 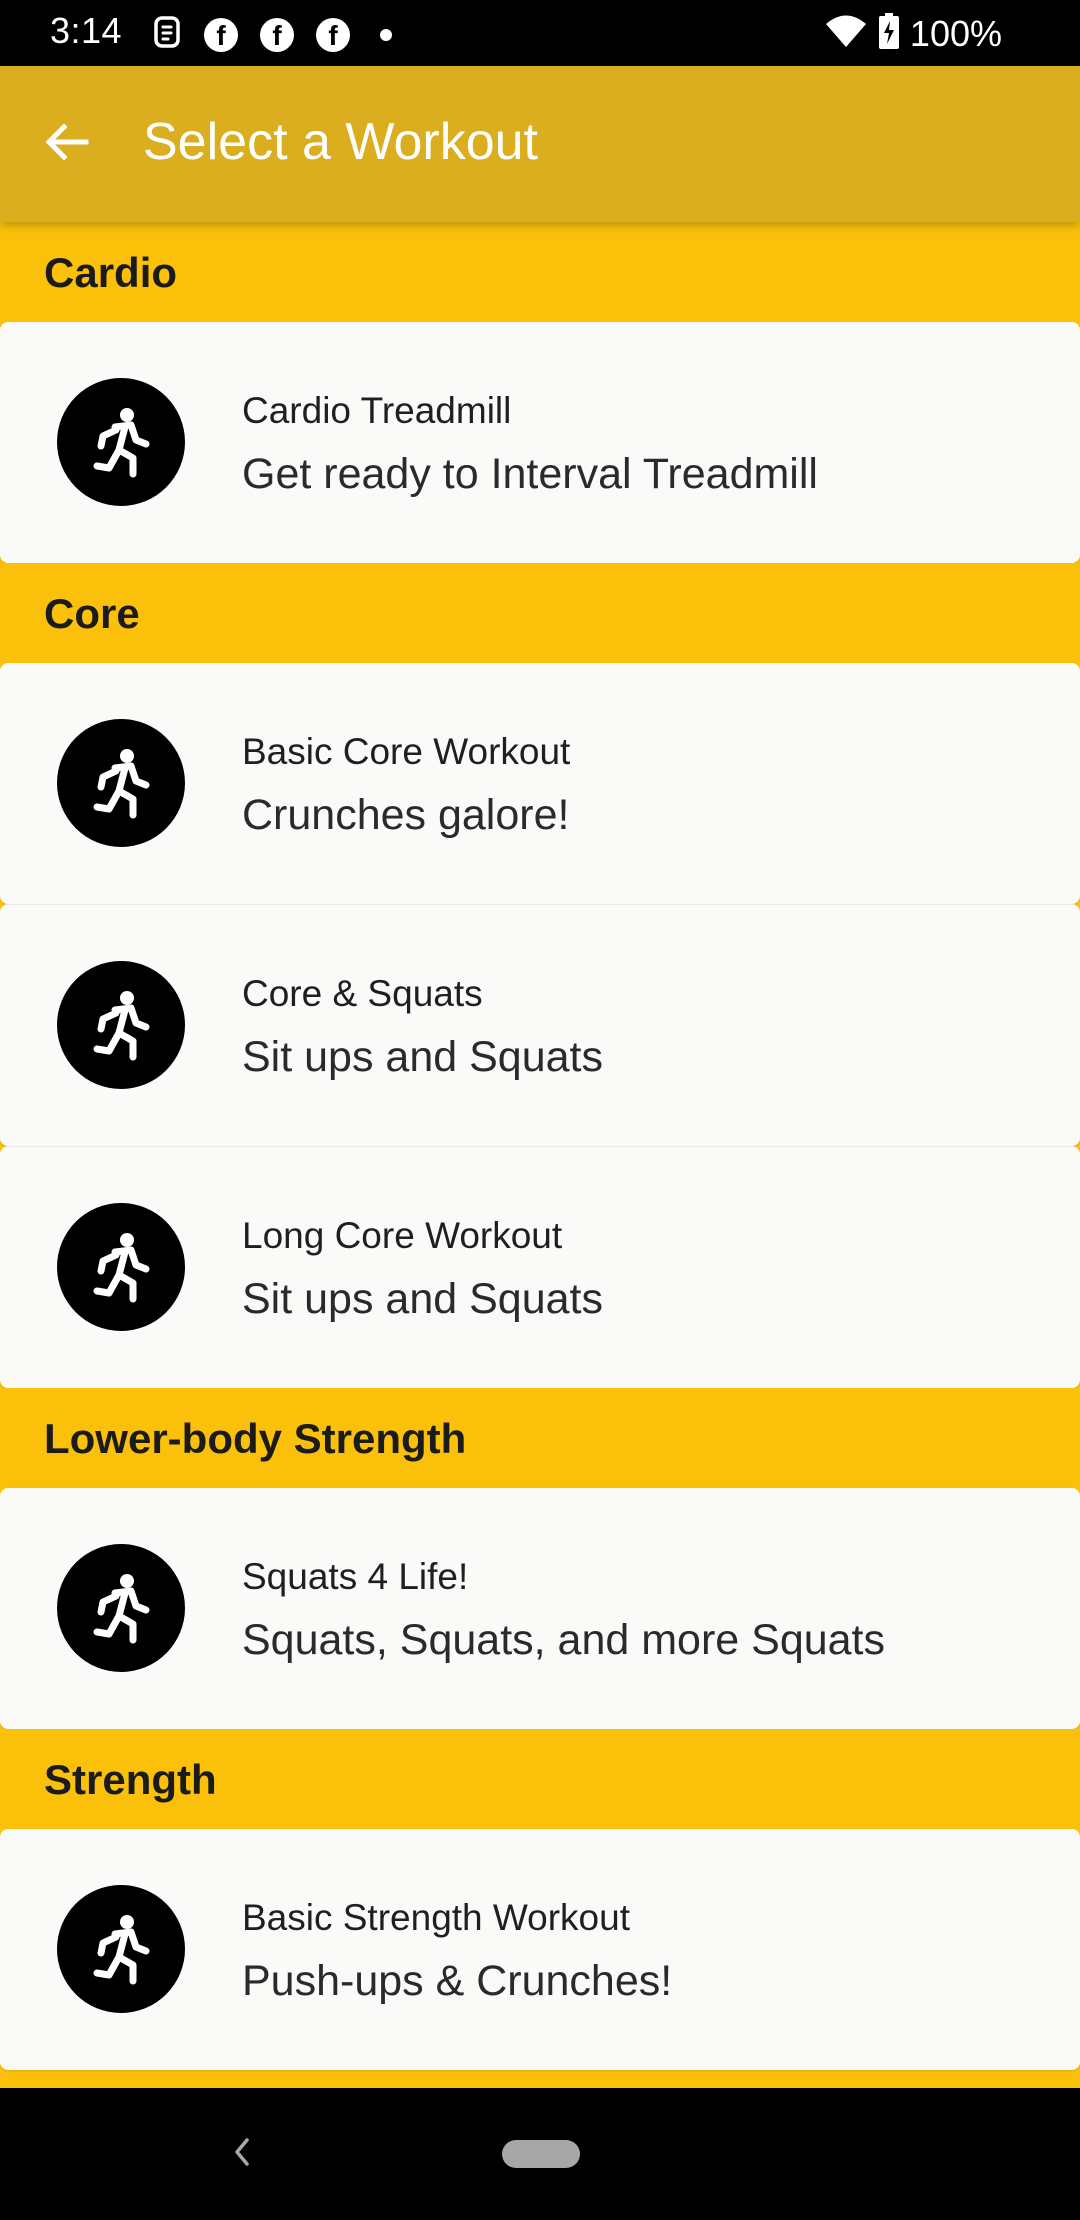 I want to click on workout-title: Long Core Workout, so click(x=402, y=1235).